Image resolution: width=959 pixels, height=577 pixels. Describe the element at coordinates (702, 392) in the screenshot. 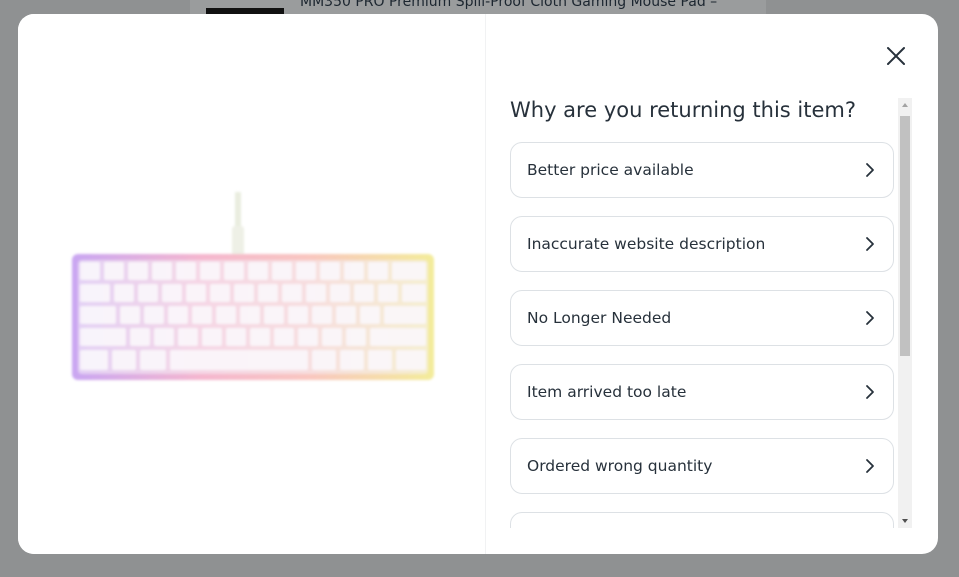

I see `reason-option-arrived-too-late: Item arrived too late` at that location.